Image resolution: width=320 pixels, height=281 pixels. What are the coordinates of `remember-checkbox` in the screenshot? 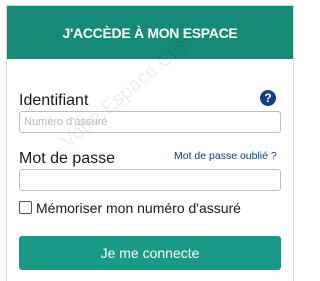 It's located at (25, 207).